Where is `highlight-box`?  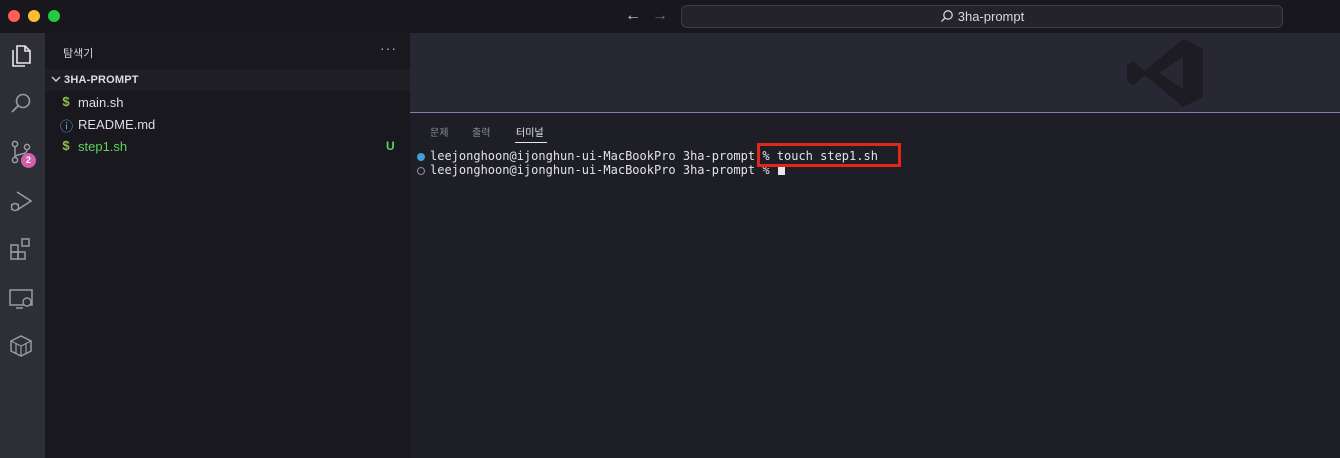
highlight-box is located at coordinates (829, 155).